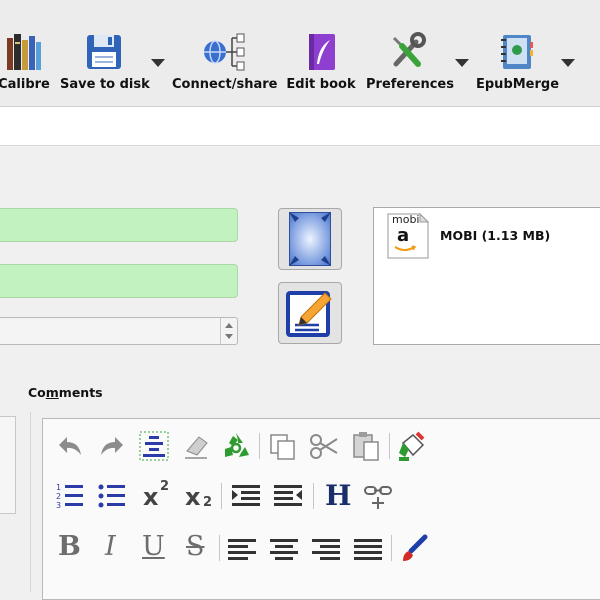 Image resolution: width=600 pixels, height=600 pixels. Describe the element at coordinates (324, 446) in the screenshot. I see `cut-icon` at that location.